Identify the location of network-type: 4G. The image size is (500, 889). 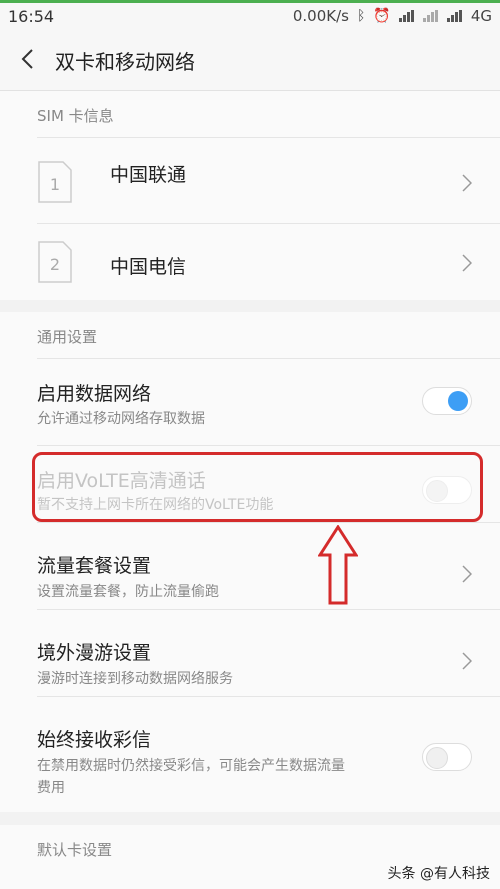
(481, 16).